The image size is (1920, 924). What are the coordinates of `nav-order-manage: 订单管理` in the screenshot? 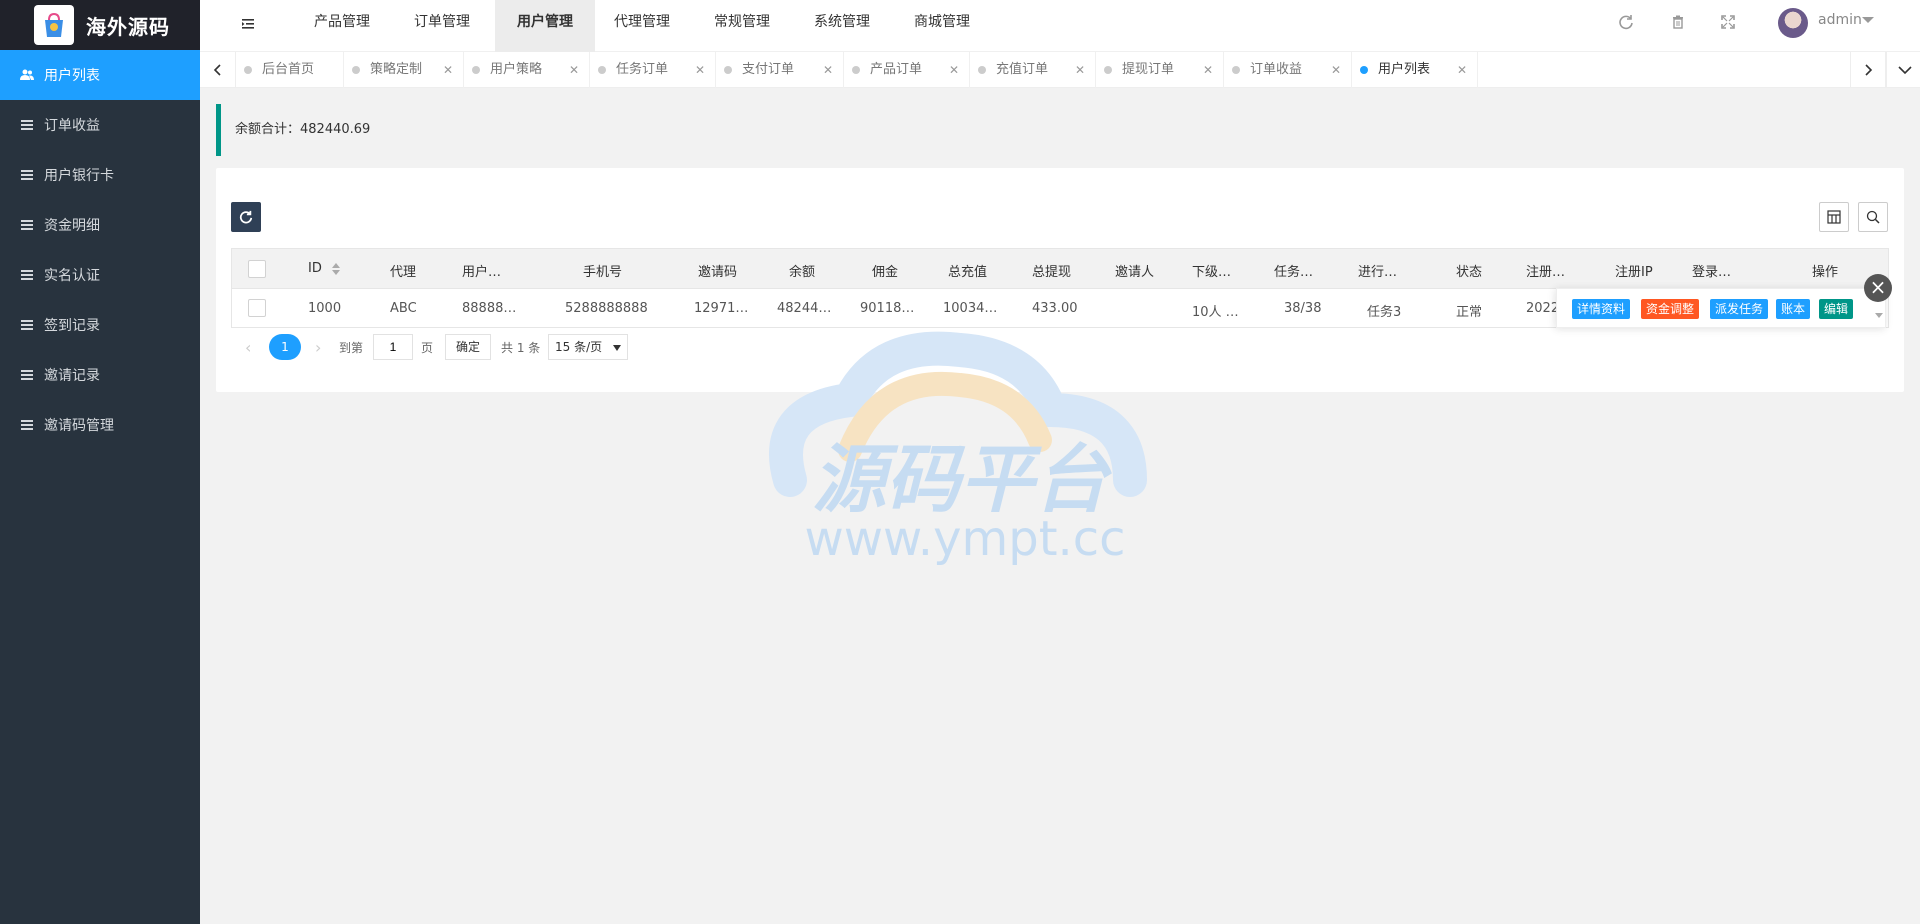 It's located at (442, 26).